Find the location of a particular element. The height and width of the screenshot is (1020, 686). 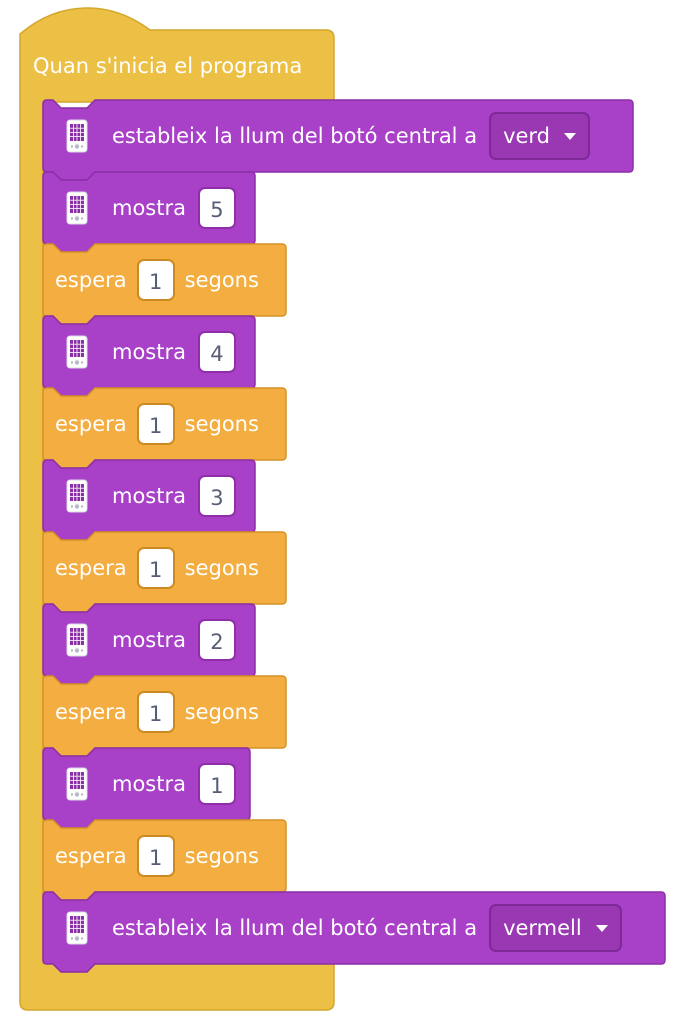

number-input: 5 is located at coordinates (216, 208).